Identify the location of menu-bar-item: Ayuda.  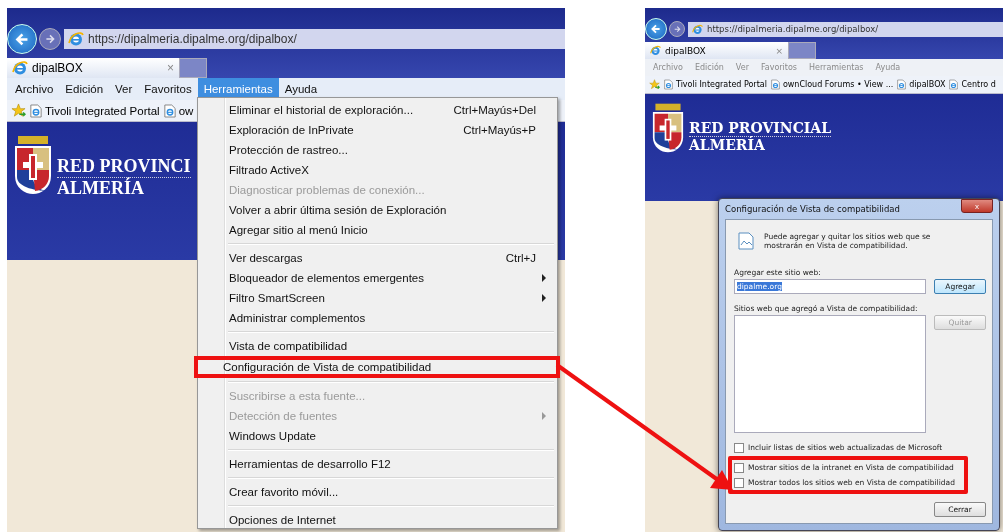
(301, 89).